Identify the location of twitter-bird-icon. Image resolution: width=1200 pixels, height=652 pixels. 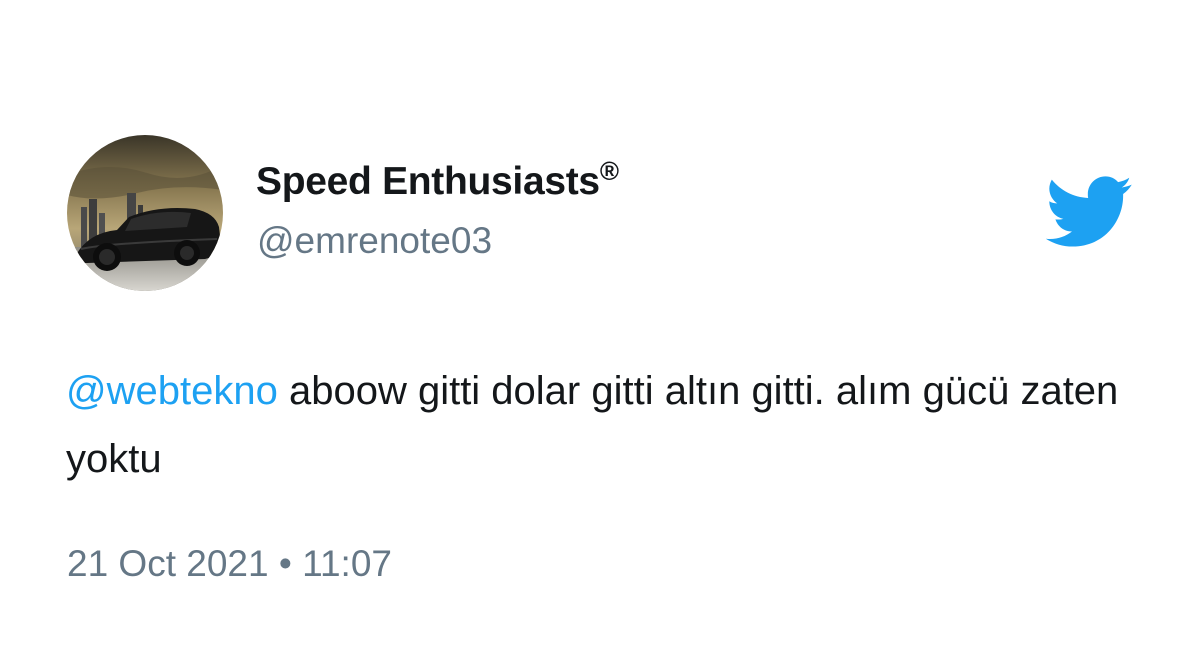
(1090, 212).